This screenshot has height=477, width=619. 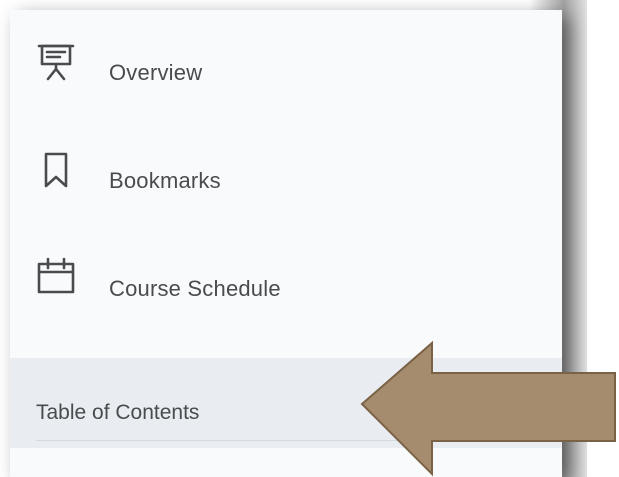 I want to click on presentation-icon, so click(x=56, y=62).